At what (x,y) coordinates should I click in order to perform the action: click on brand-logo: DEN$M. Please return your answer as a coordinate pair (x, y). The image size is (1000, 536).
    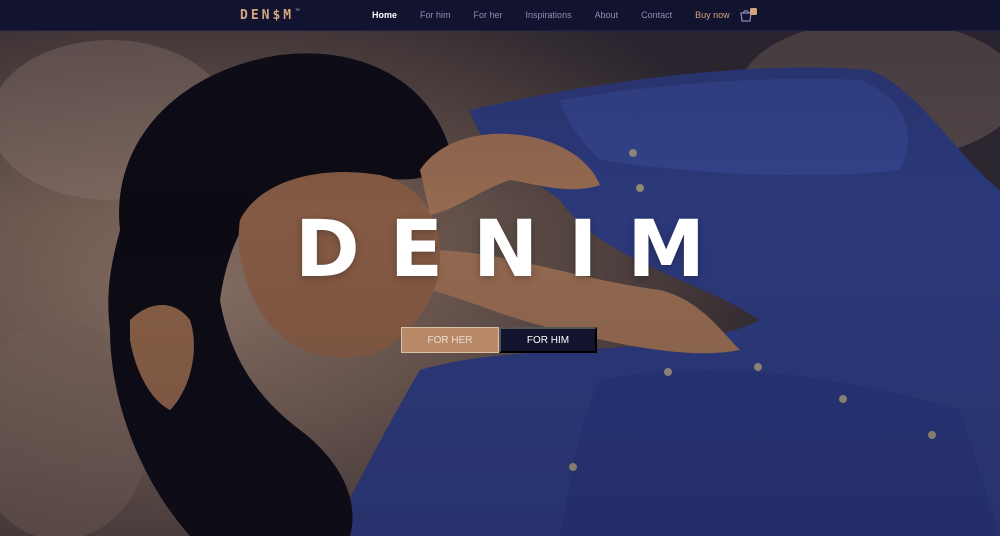
    Looking at the image, I should click on (267, 15).